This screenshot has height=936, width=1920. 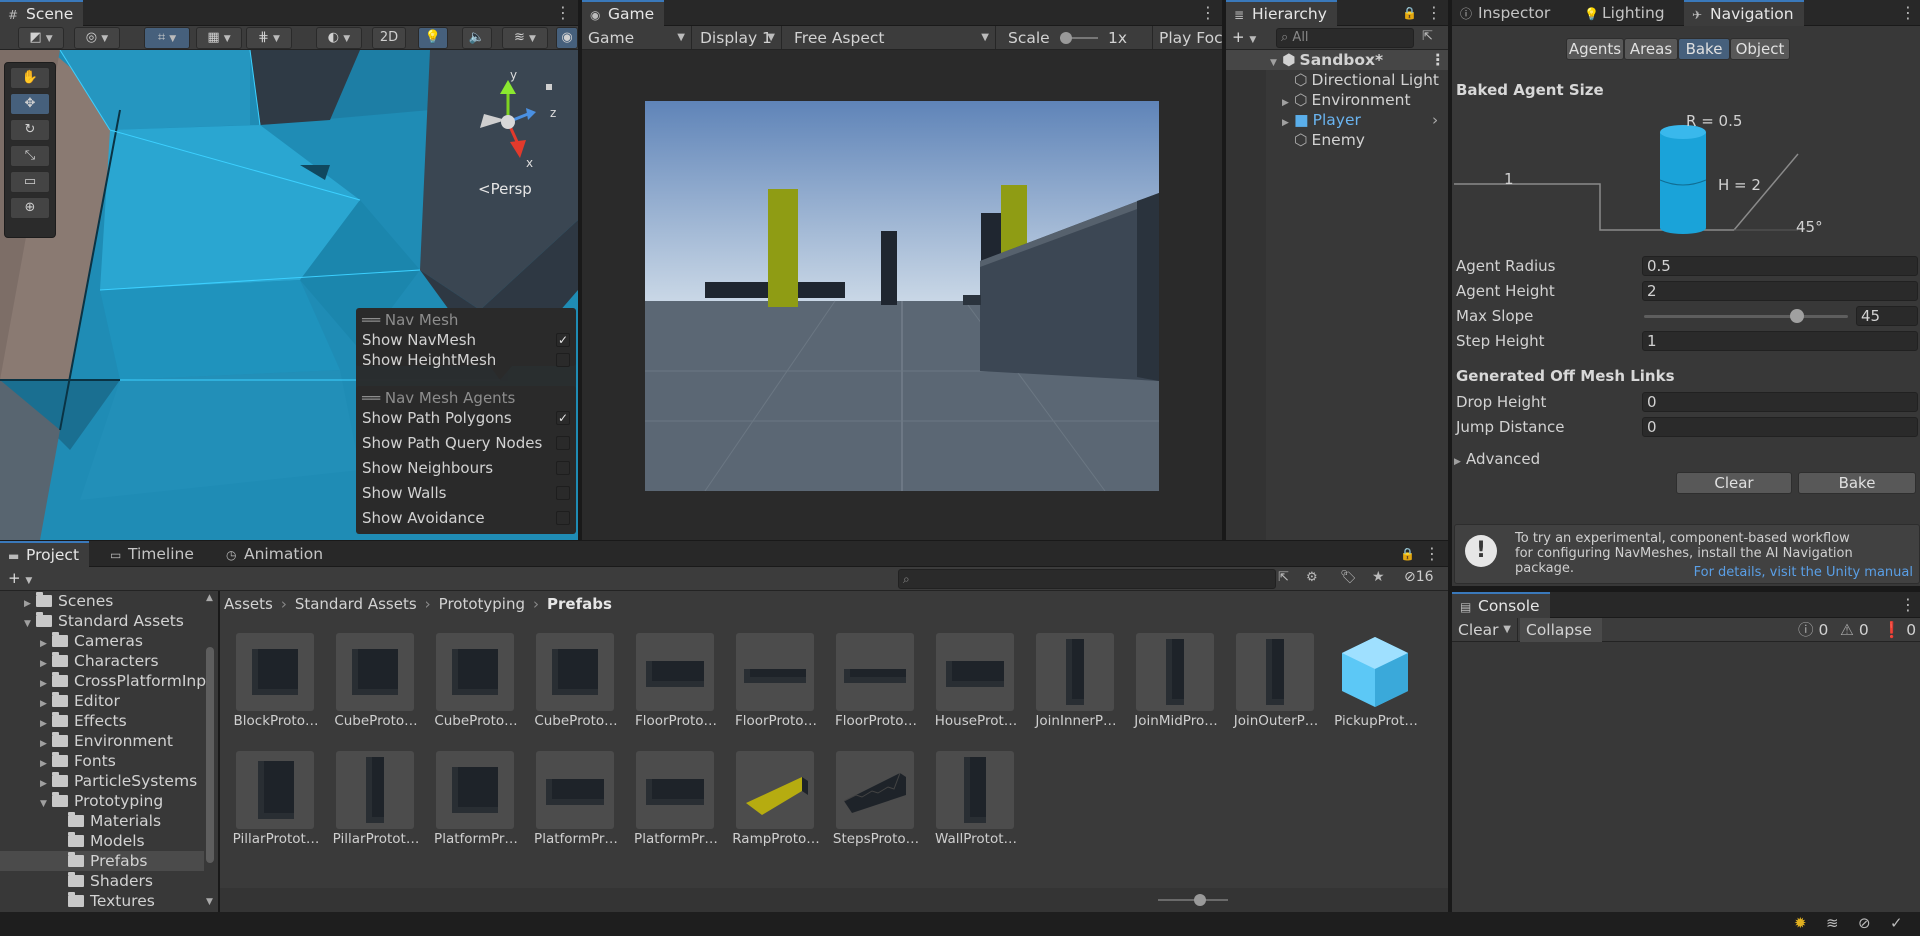 I want to click on tree-folder-particlesystems: ▶ ParticleSystems, so click(x=102, y=781).